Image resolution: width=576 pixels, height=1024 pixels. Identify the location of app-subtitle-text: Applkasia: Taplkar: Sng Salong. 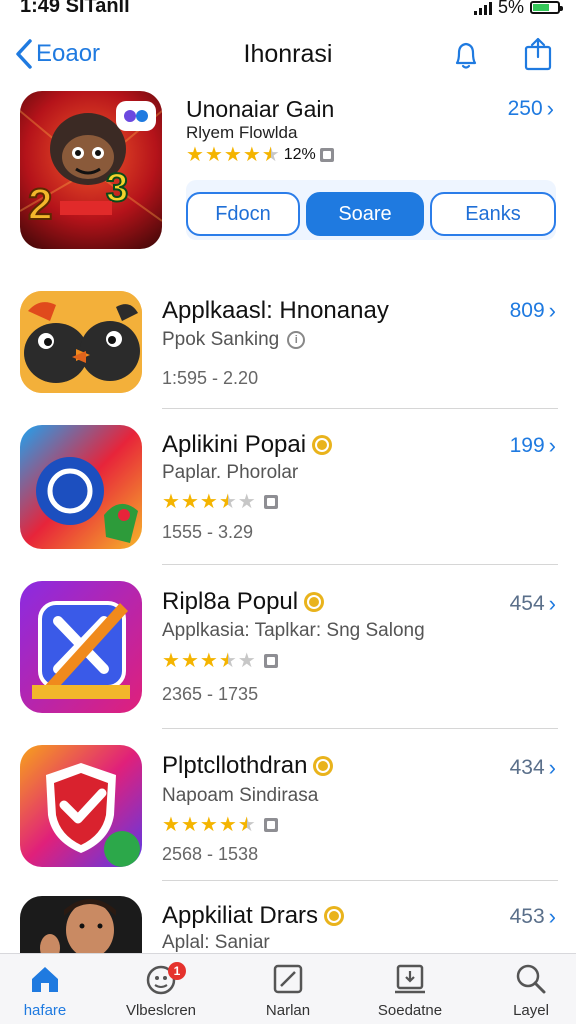
(293, 630).